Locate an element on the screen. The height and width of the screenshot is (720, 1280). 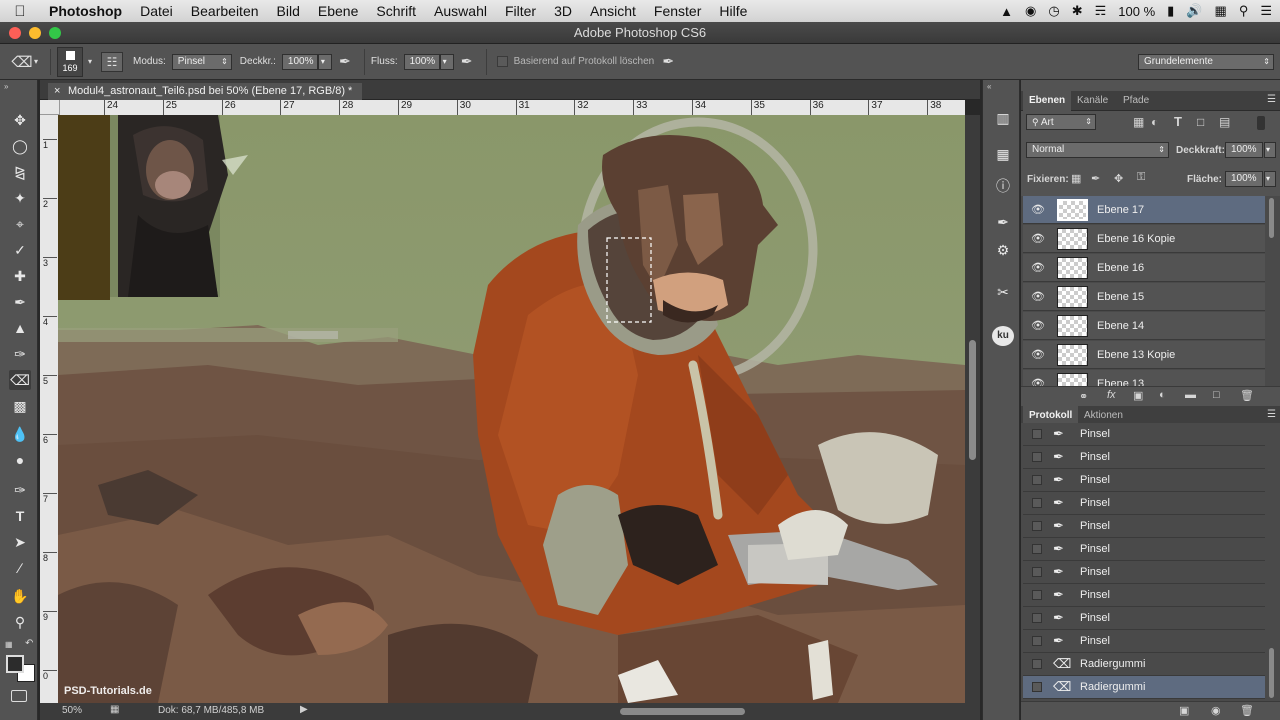
histogram-panel-icon: ▥ is located at coordinates (1003, 120).